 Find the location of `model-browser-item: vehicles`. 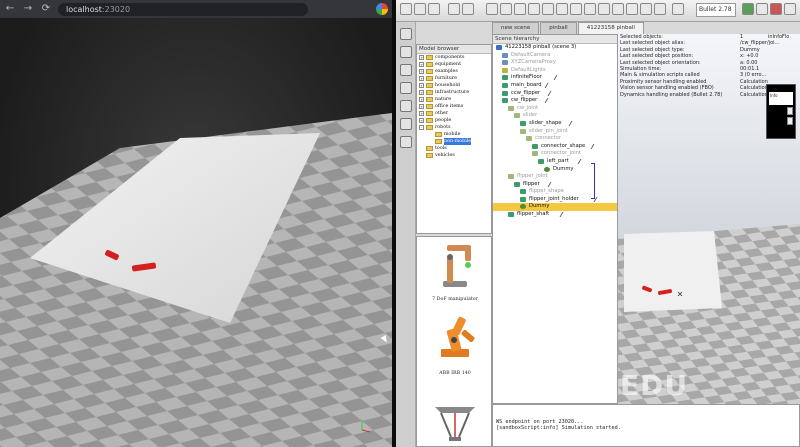

model-browser-item: vehicles is located at coordinates (454, 155).